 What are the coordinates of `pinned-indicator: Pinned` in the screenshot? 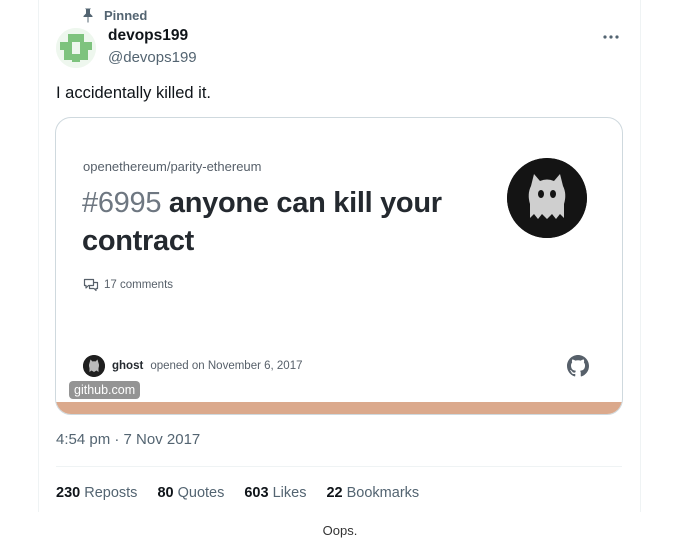 It's located at (113, 15).